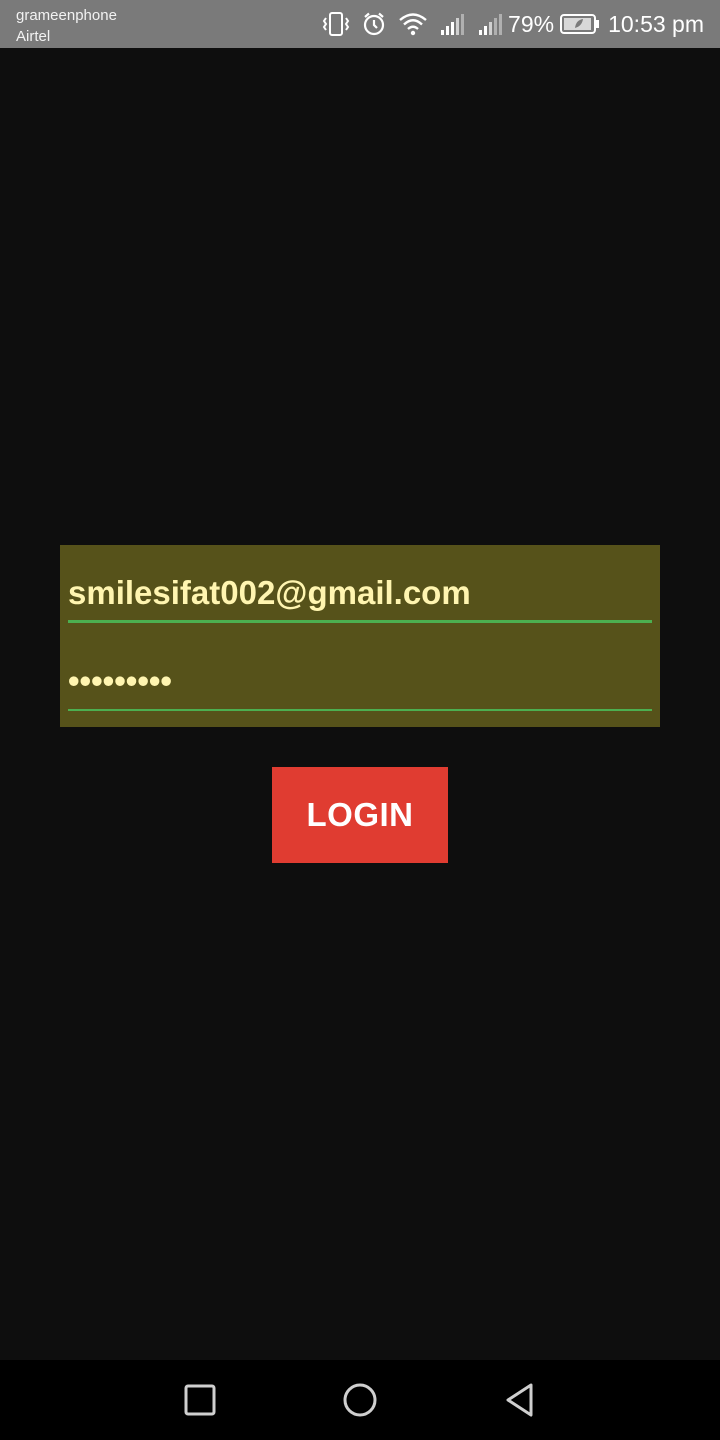  I want to click on status-icons: 79% 10:53 pm, so click(507, 24).